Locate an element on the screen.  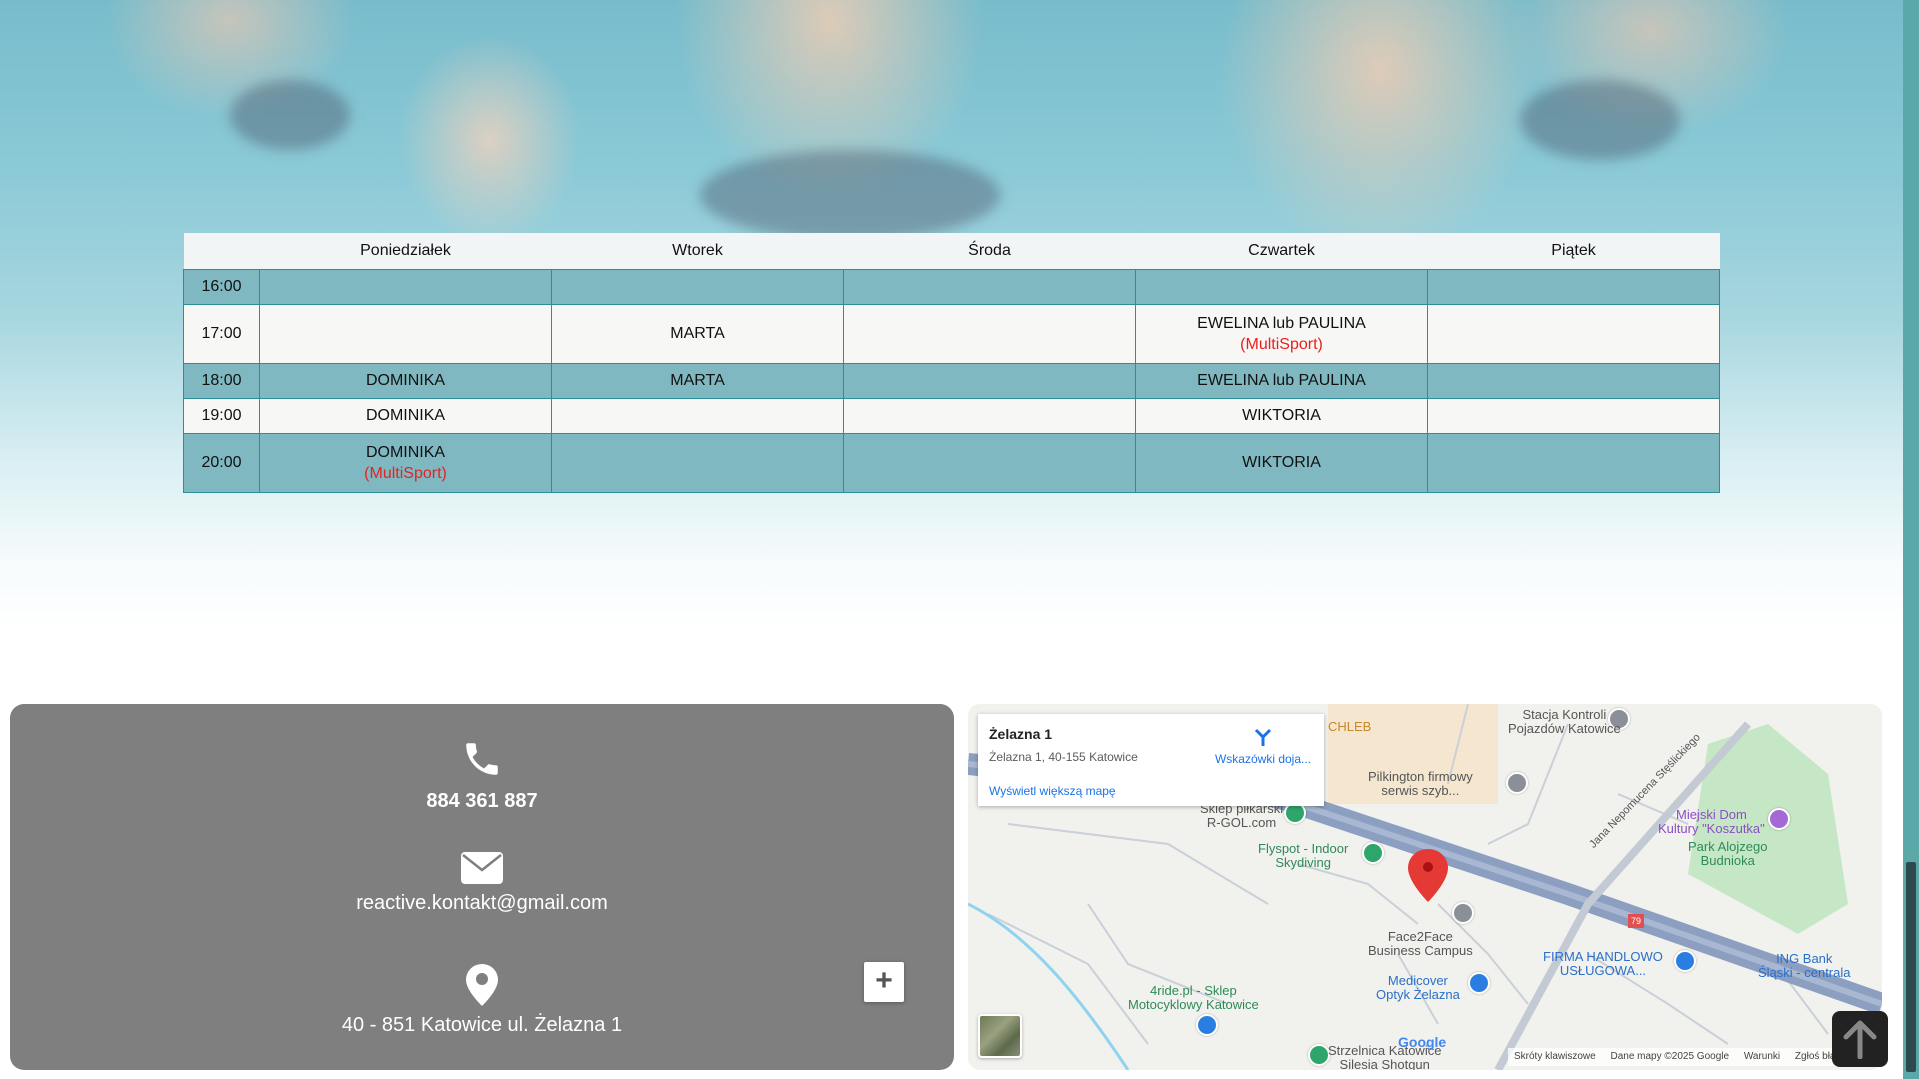
contact-address: 40 - 851 Katowice ul. Żelazna 1 is located at coordinates (482, 1000).